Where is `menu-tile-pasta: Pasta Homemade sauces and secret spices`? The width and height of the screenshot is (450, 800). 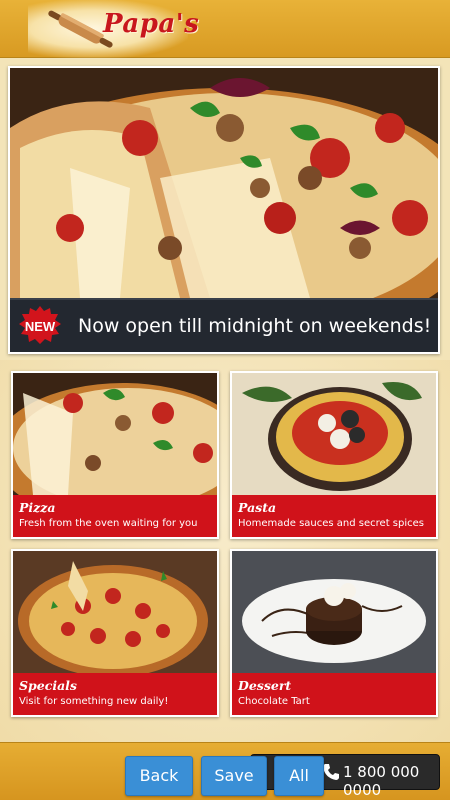 menu-tile-pasta: Pasta Homemade sauces and secret spices is located at coordinates (334, 455).